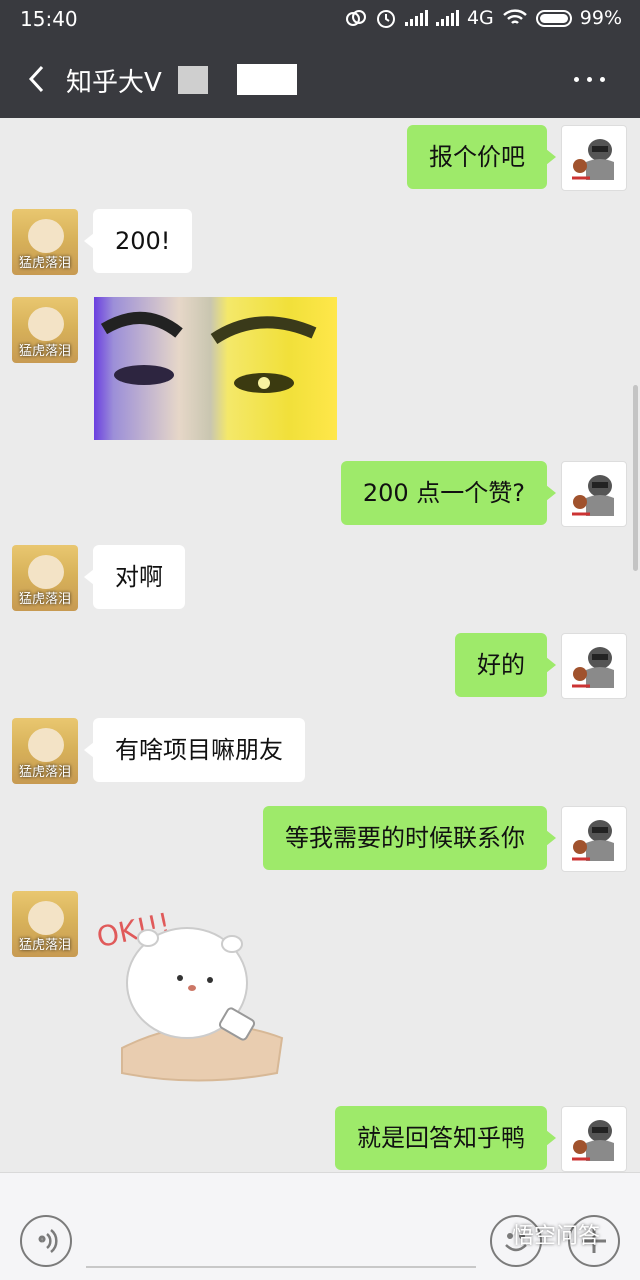 The width and height of the screenshot is (640, 1280). Describe the element at coordinates (448, 493) in the screenshot. I see `message-bubble-sent: 200 点一个赞?` at that location.